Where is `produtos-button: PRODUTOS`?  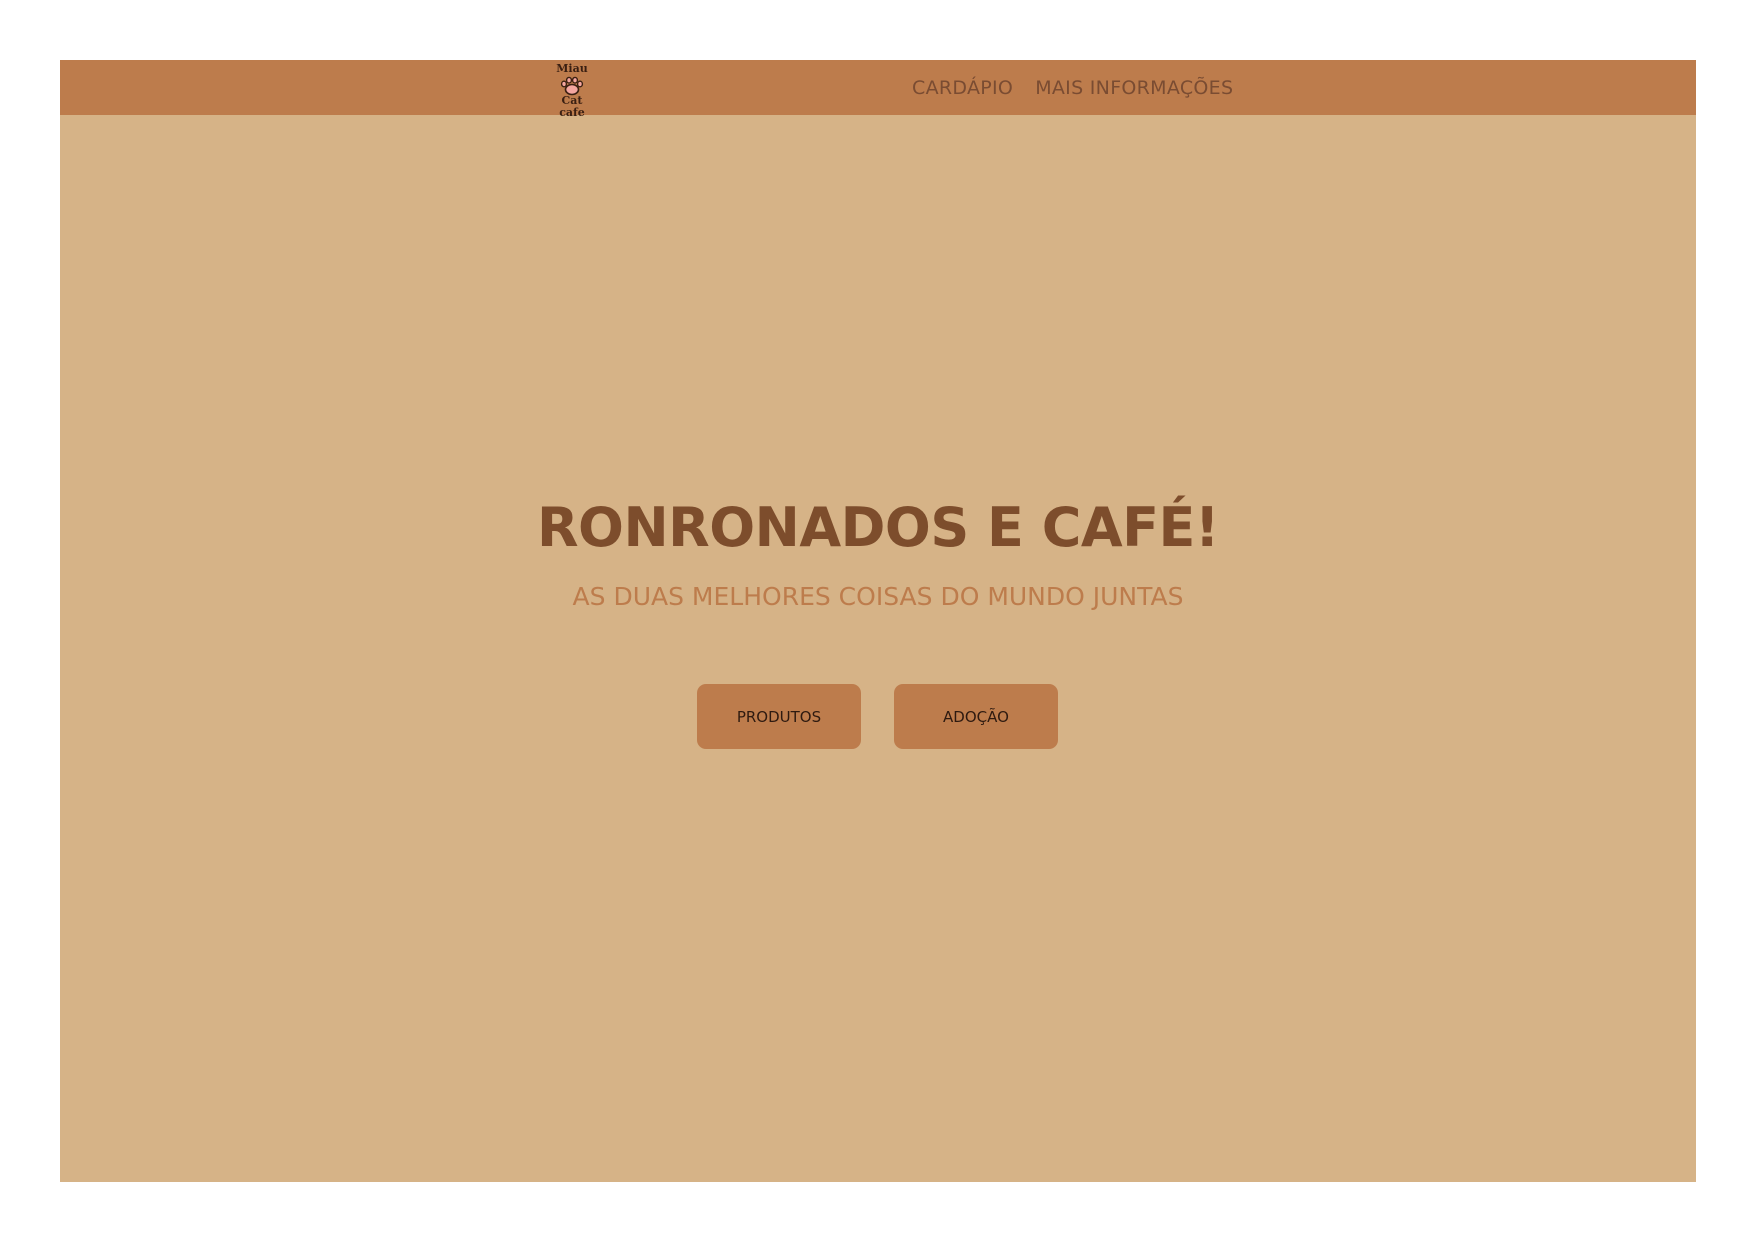 produtos-button: PRODUTOS is located at coordinates (779, 716).